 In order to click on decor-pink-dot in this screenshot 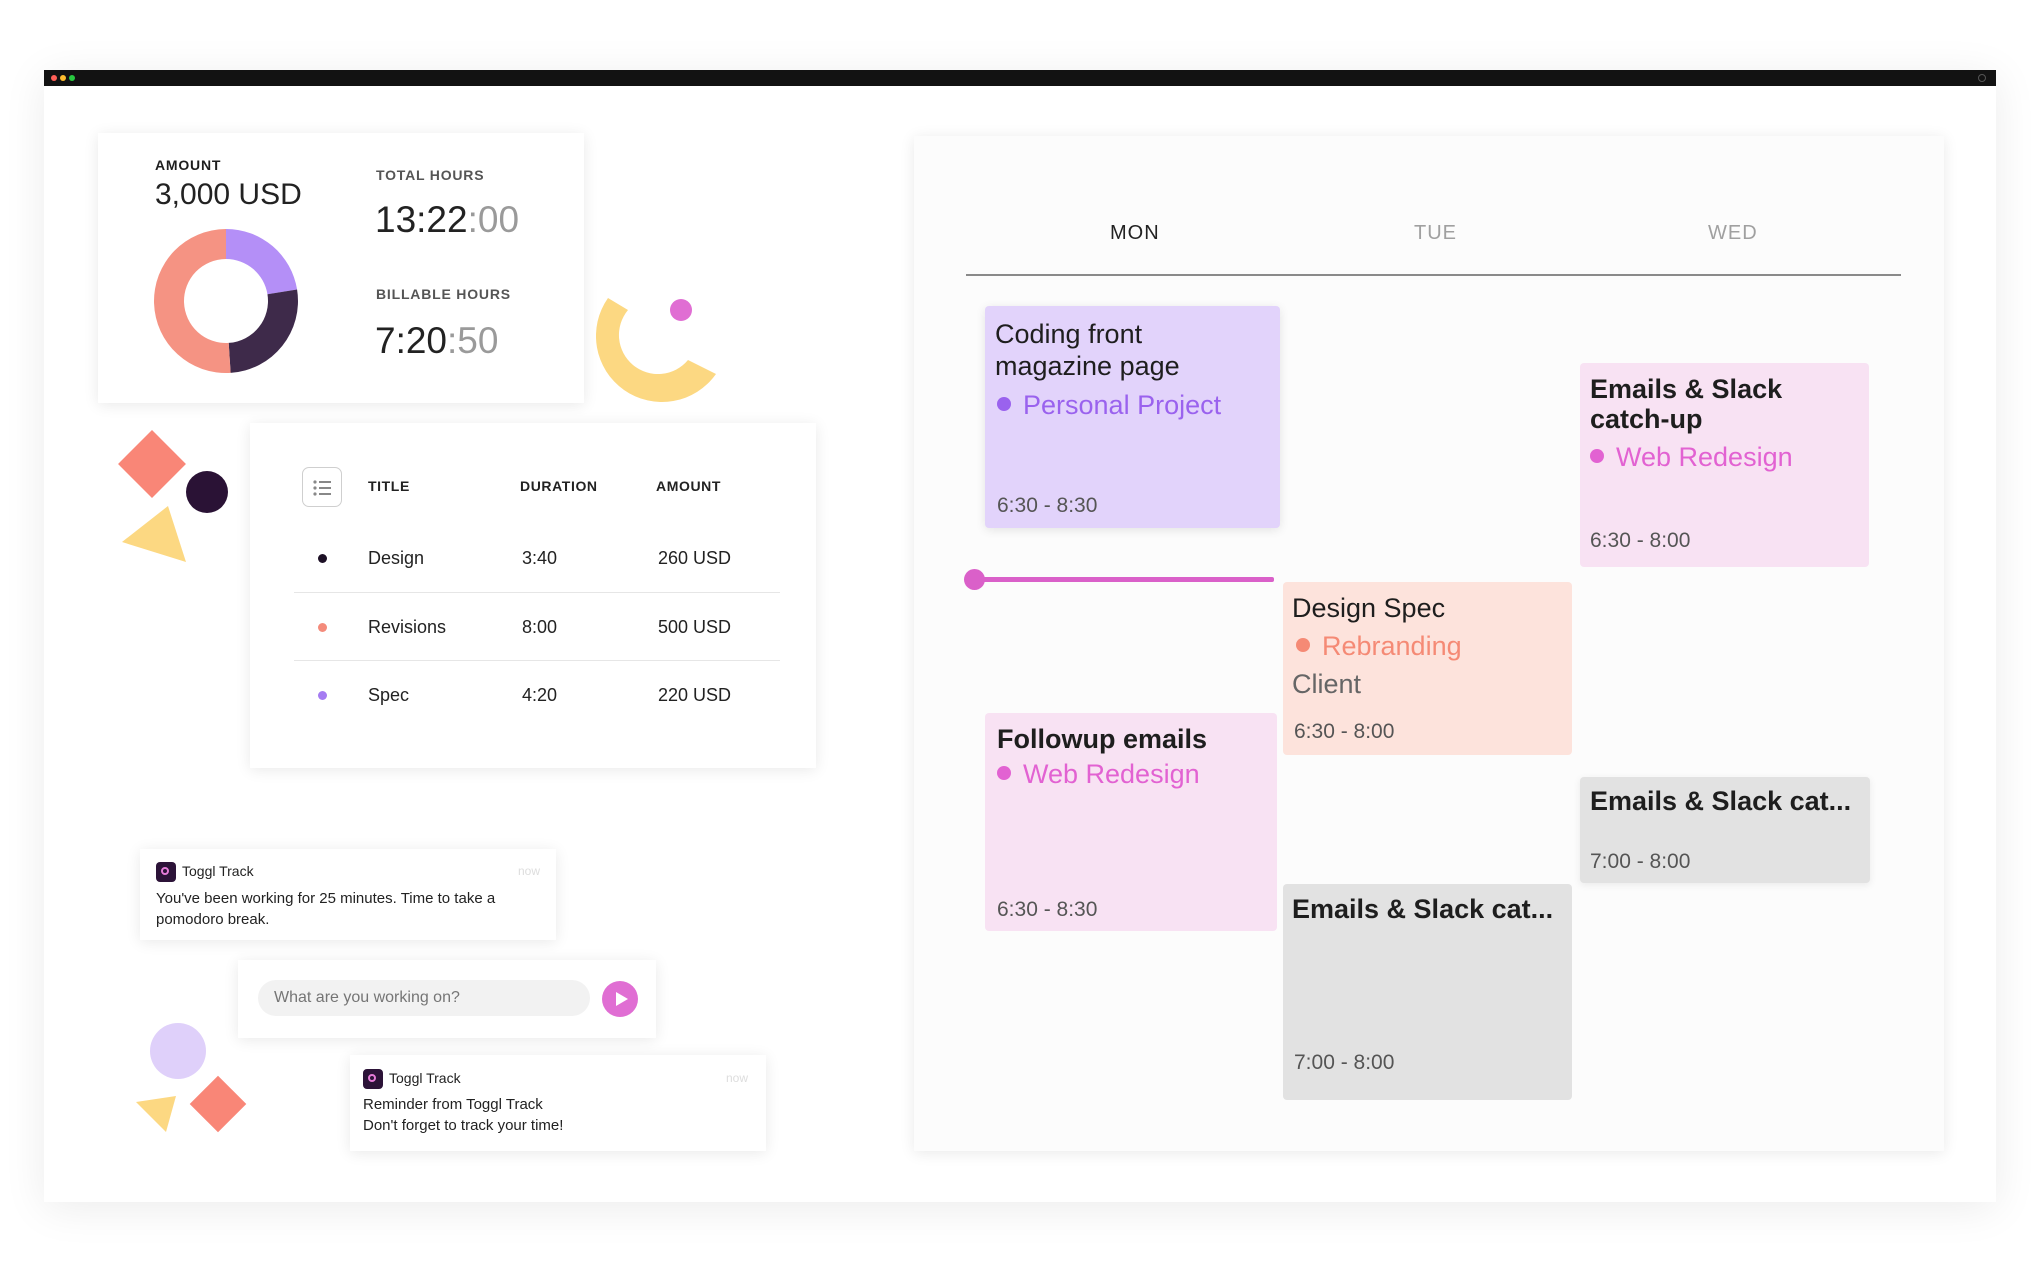, I will do `click(681, 310)`.